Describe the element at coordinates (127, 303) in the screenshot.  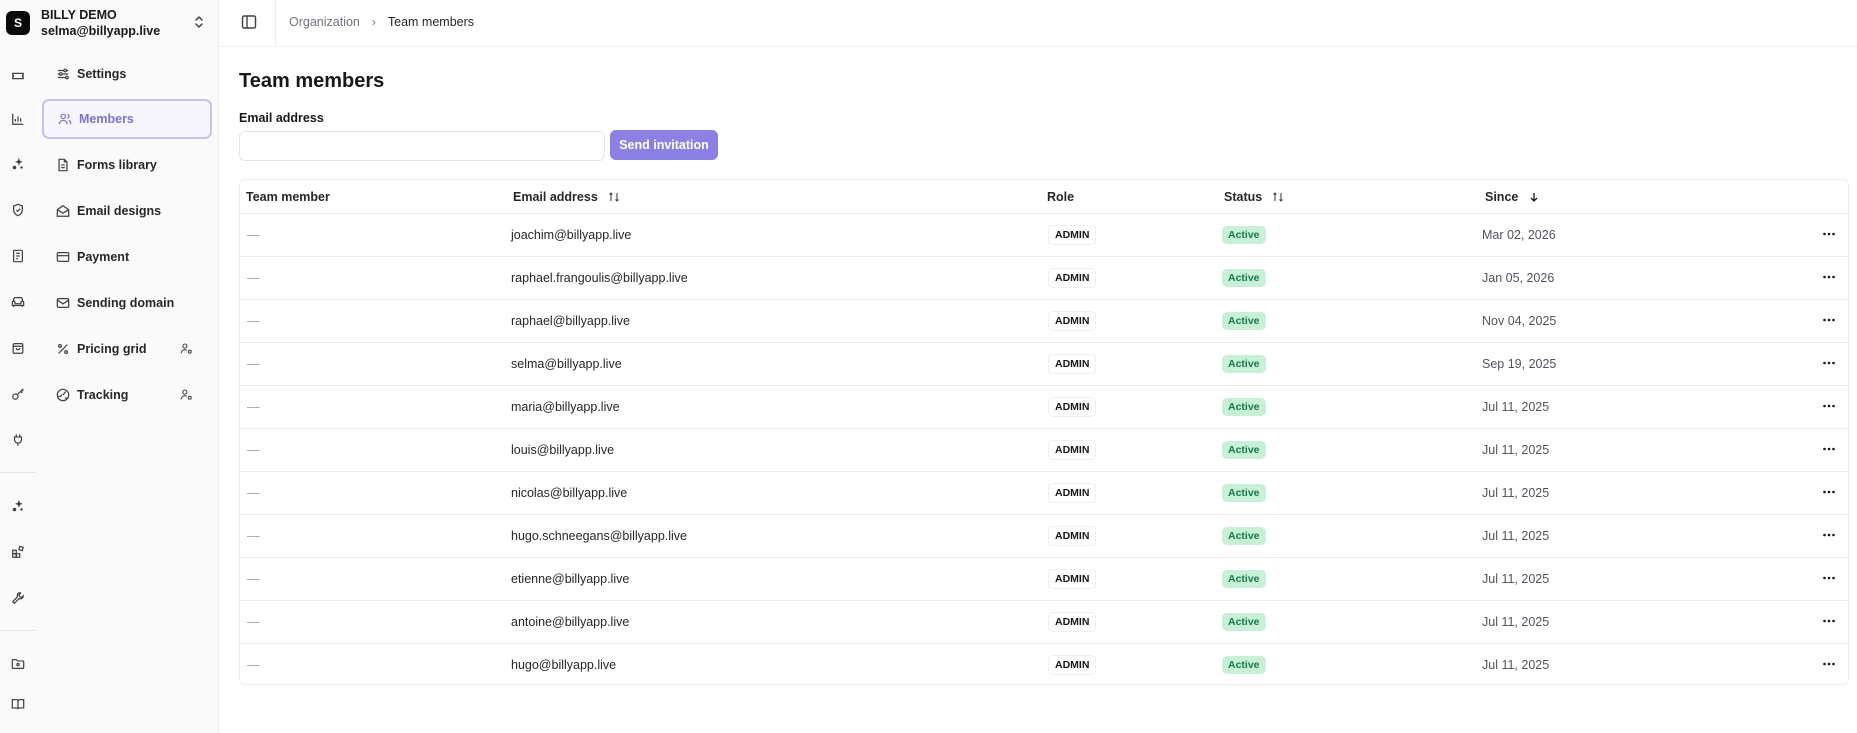
I see `nav-item-sending-domain: Sending domain` at that location.